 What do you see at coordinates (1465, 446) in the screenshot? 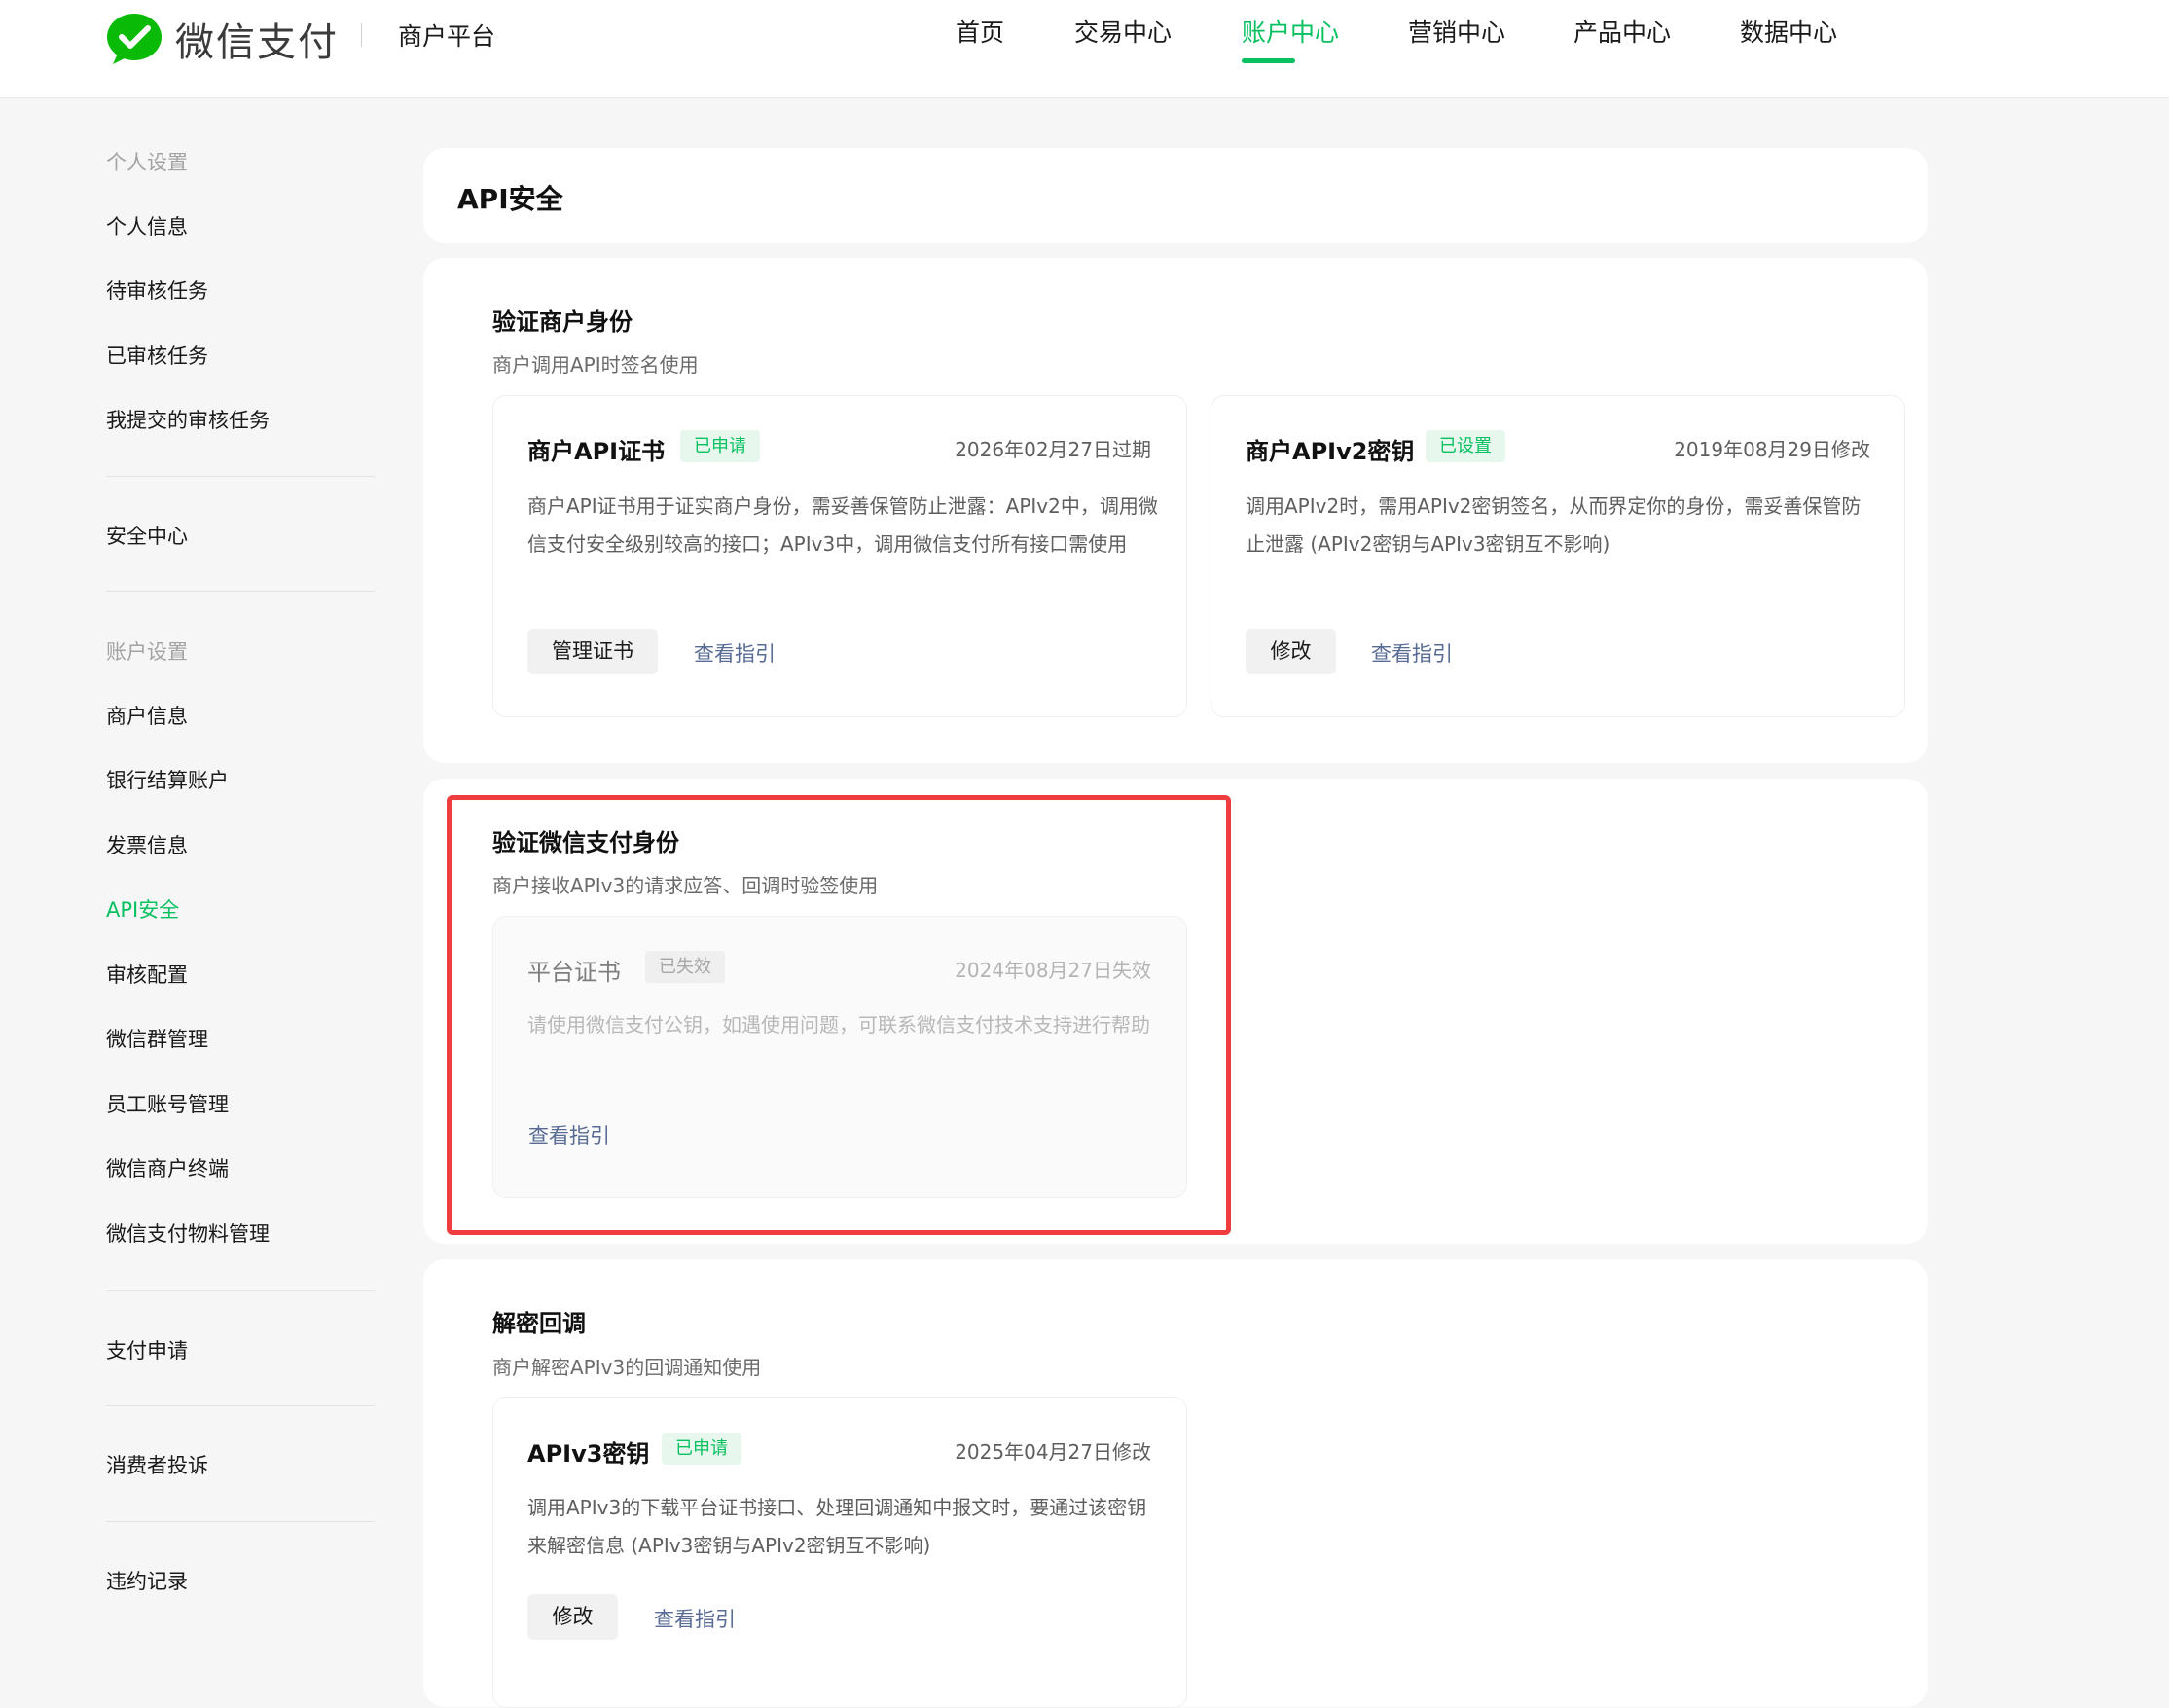
I see `status-badge: 已设置` at bounding box center [1465, 446].